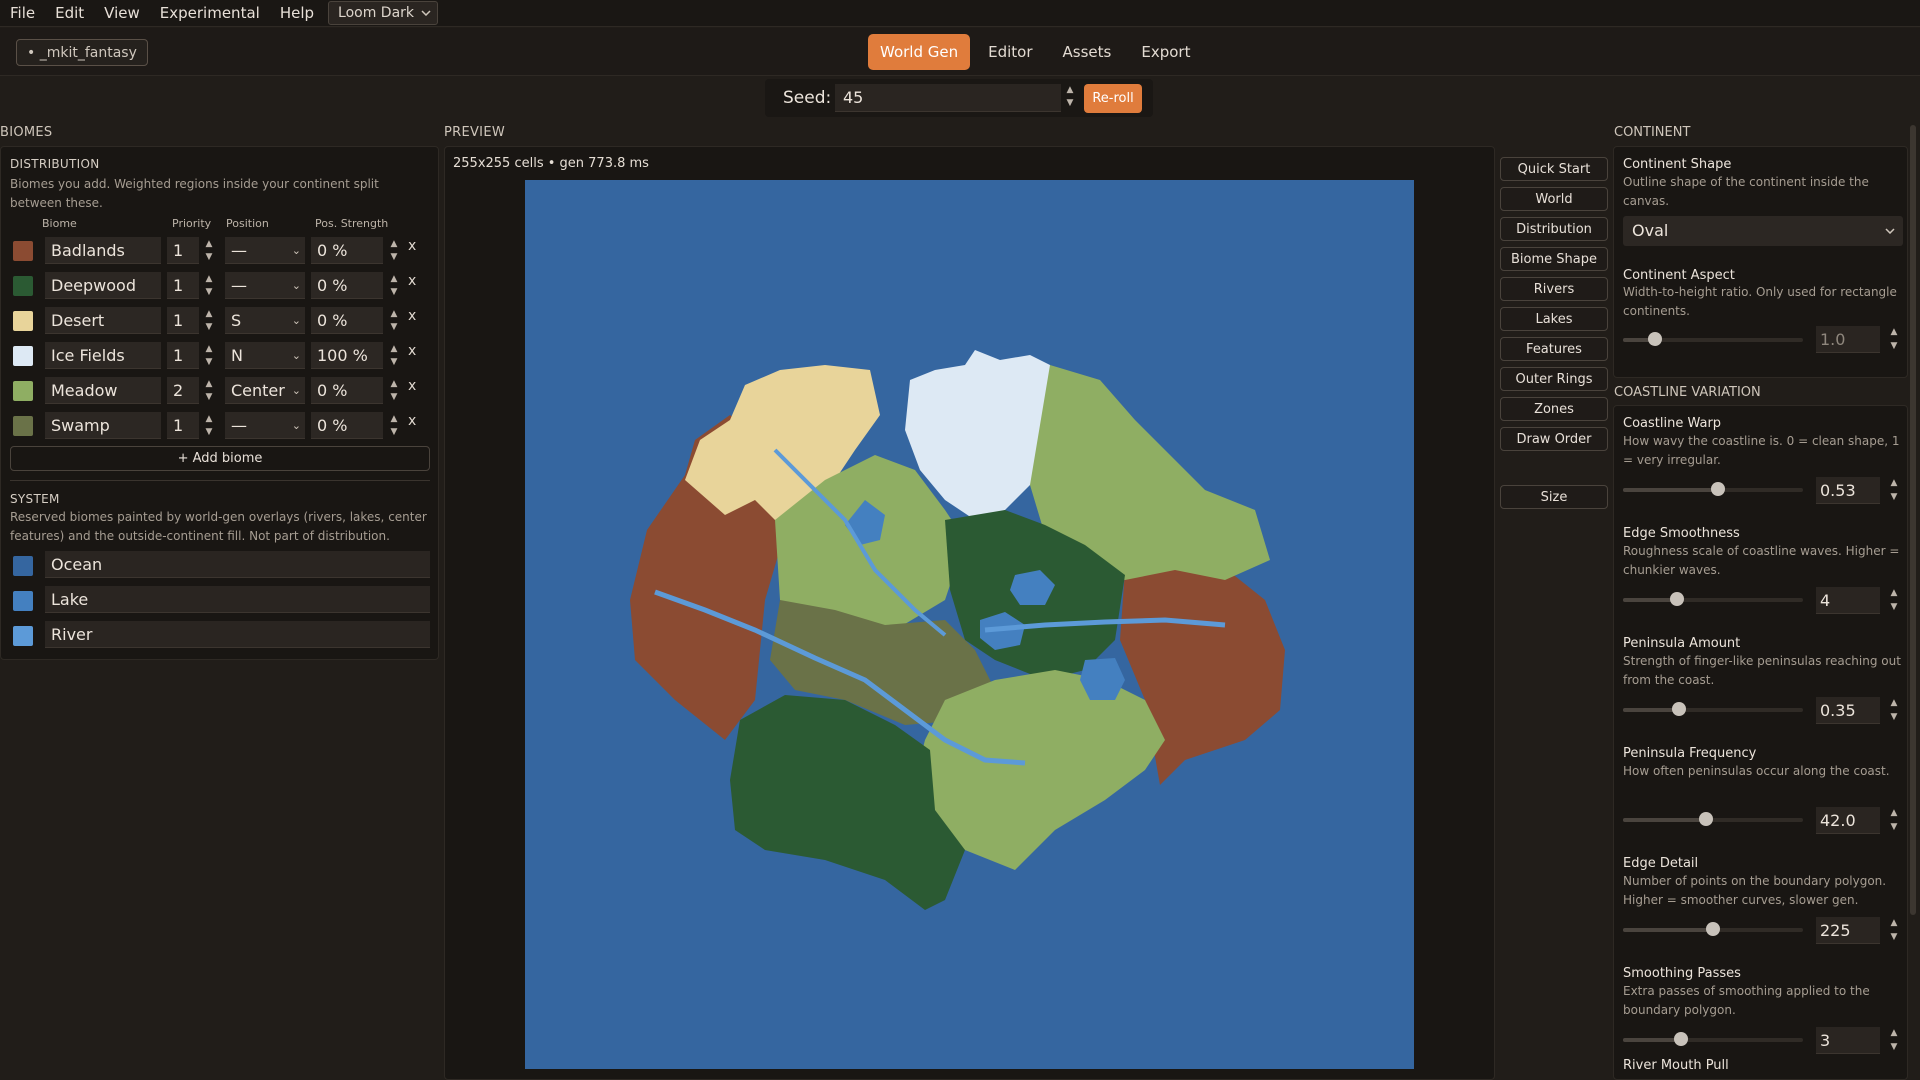  Describe the element at coordinates (383, 13) in the screenshot. I see `theme-select: Loom Dark` at that location.